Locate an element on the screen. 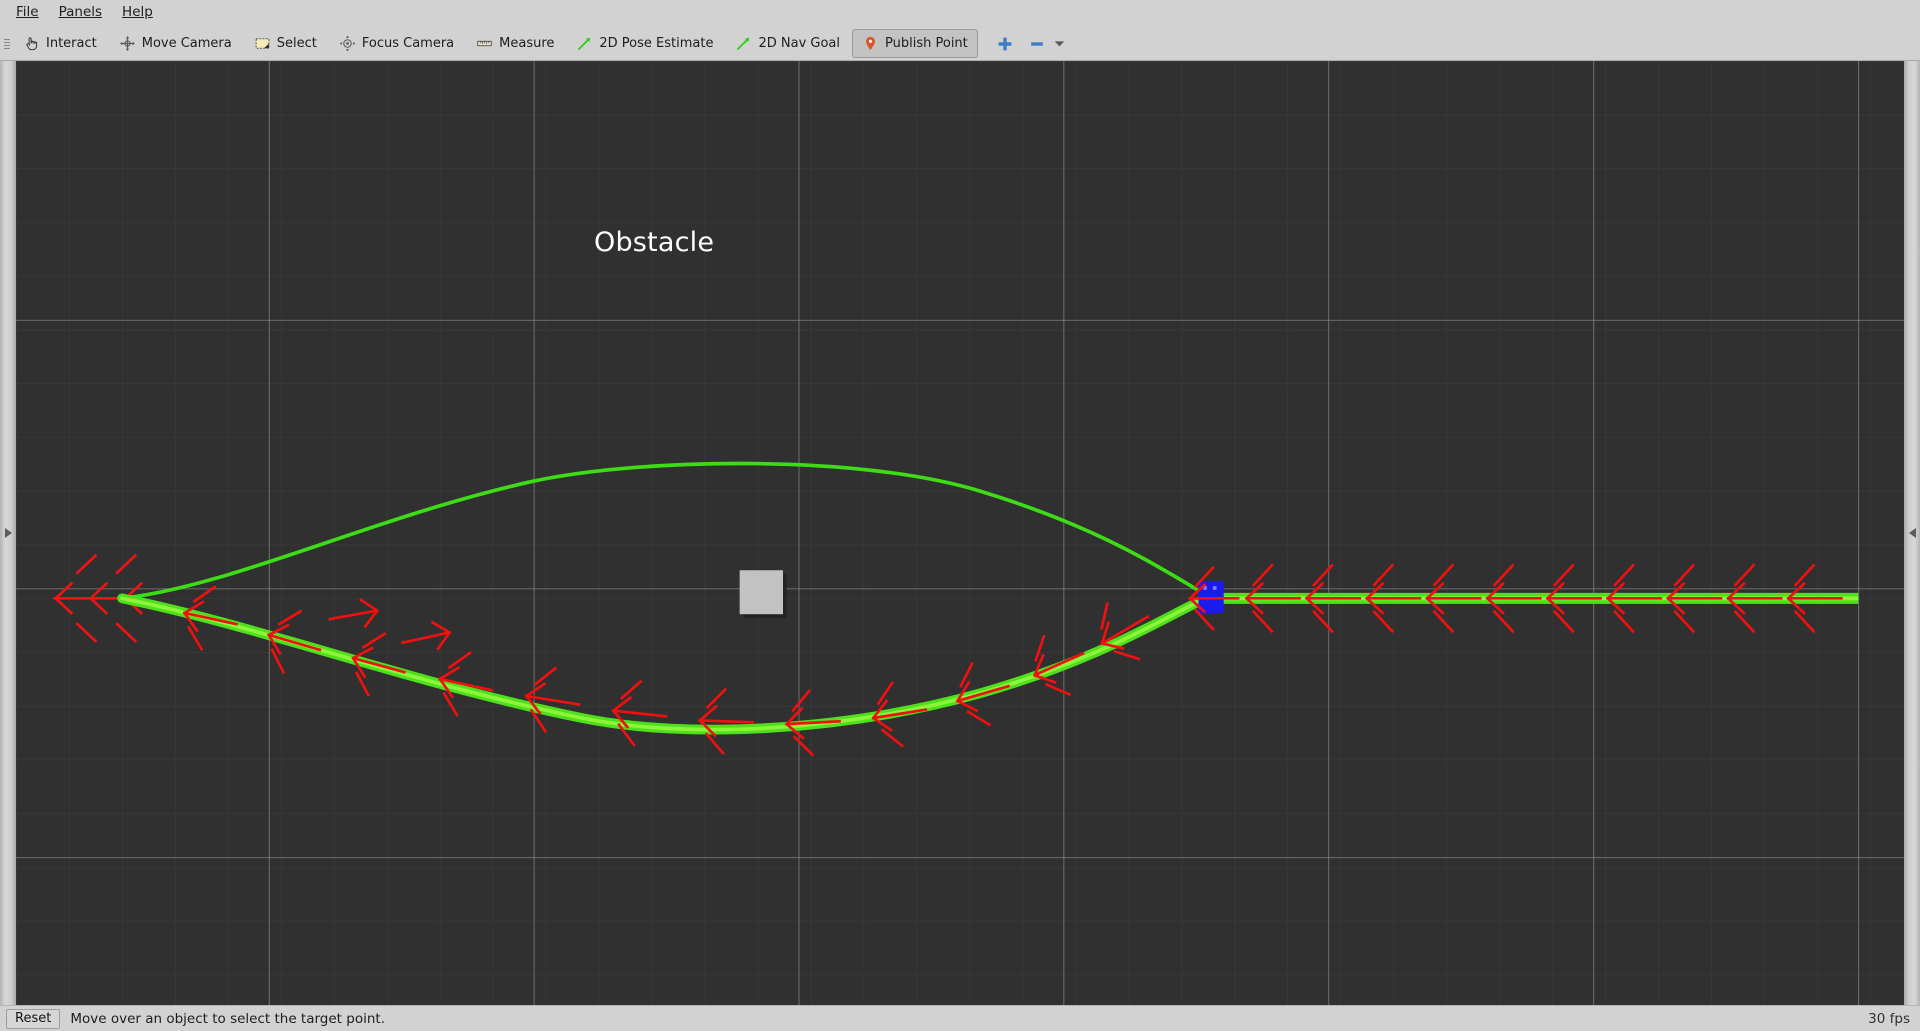 The height and width of the screenshot is (1031, 1920). selection-rectangle-icon is located at coordinates (262, 43).